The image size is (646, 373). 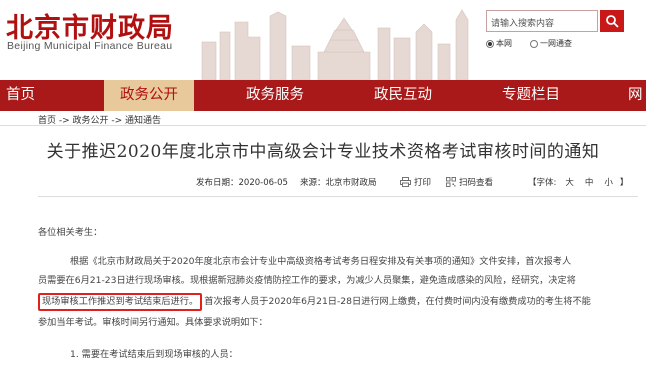 What do you see at coordinates (99, 119) in the screenshot?
I see `breadcrumb: 首页 -> 政务公开 -> 通知通告` at bounding box center [99, 119].